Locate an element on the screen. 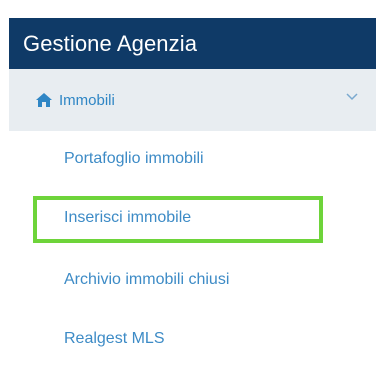  header-title: Gestione Agenzia is located at coordinates (110, 43).